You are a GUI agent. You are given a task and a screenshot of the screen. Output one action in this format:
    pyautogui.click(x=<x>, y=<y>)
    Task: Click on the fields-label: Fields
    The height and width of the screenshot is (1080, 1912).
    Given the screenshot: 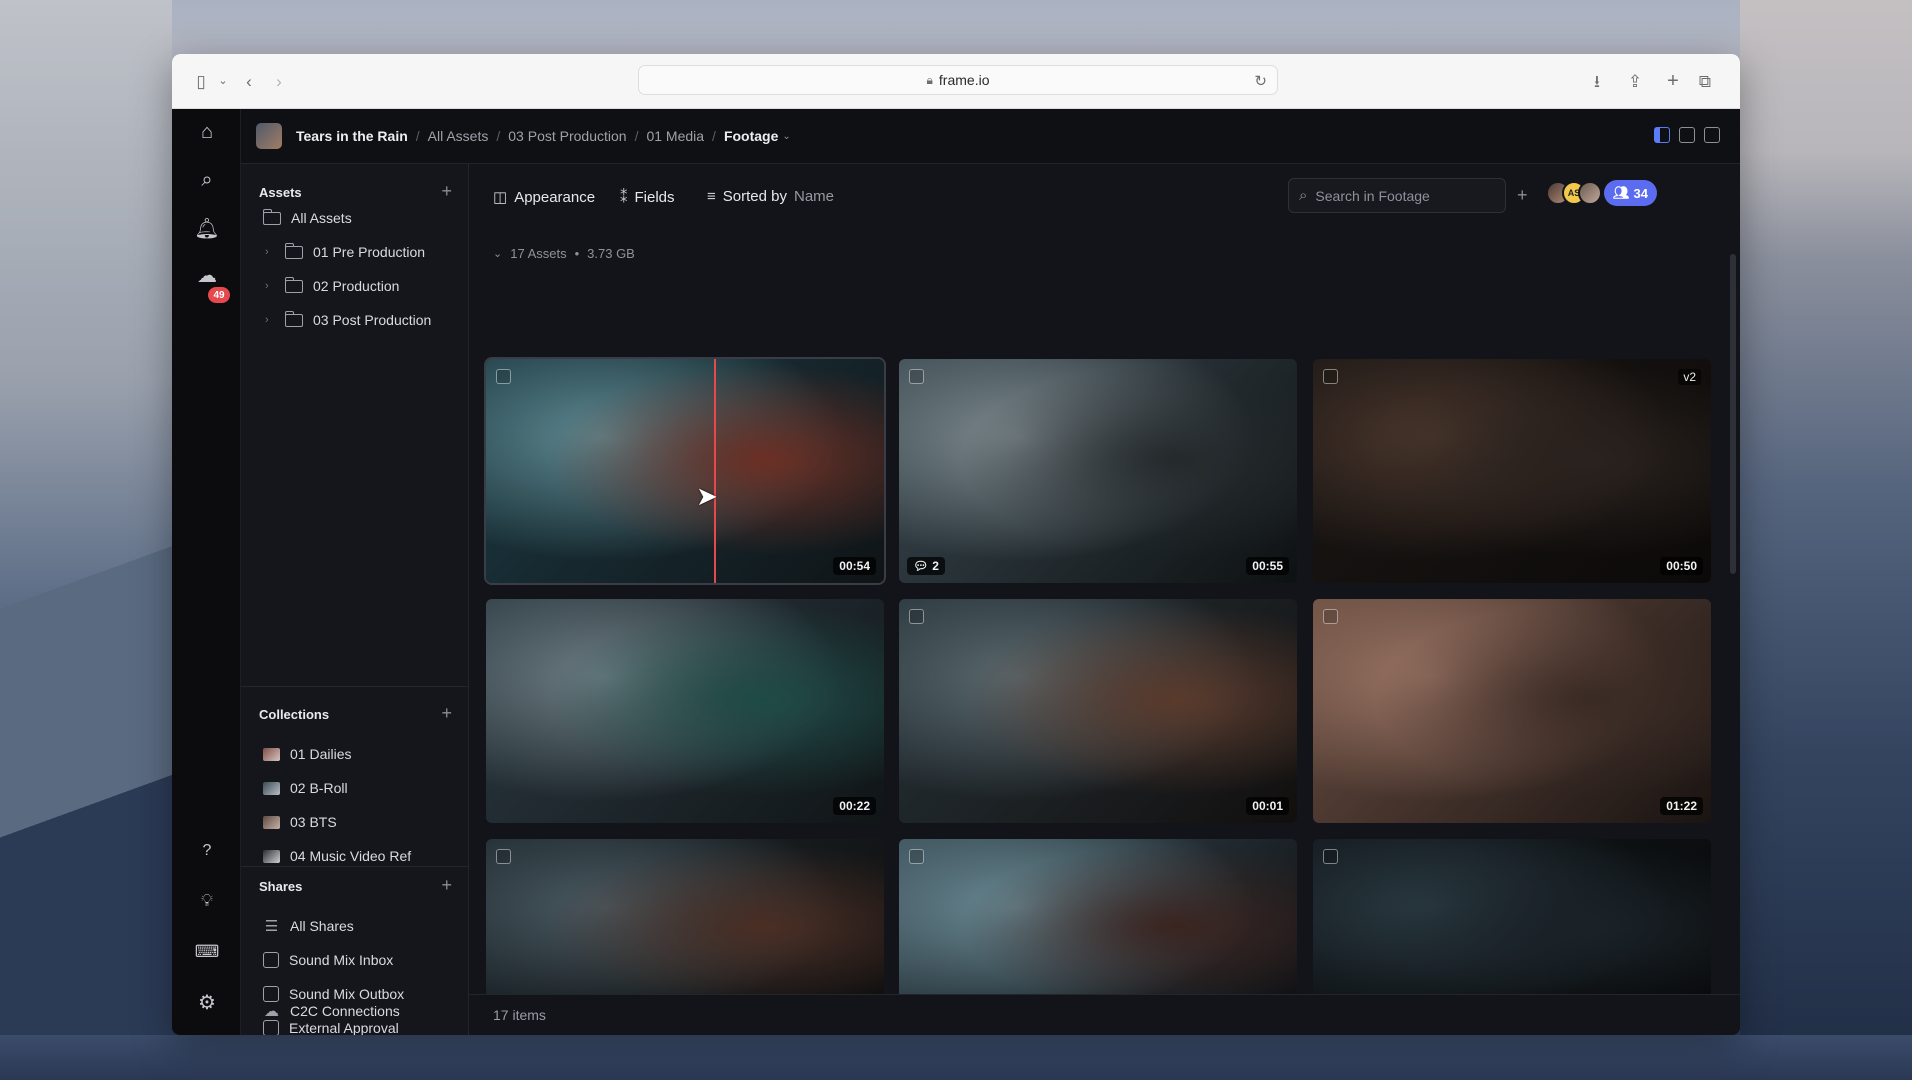 What is the action you would take?
    pyautogui.click(x=654, y=197)
    